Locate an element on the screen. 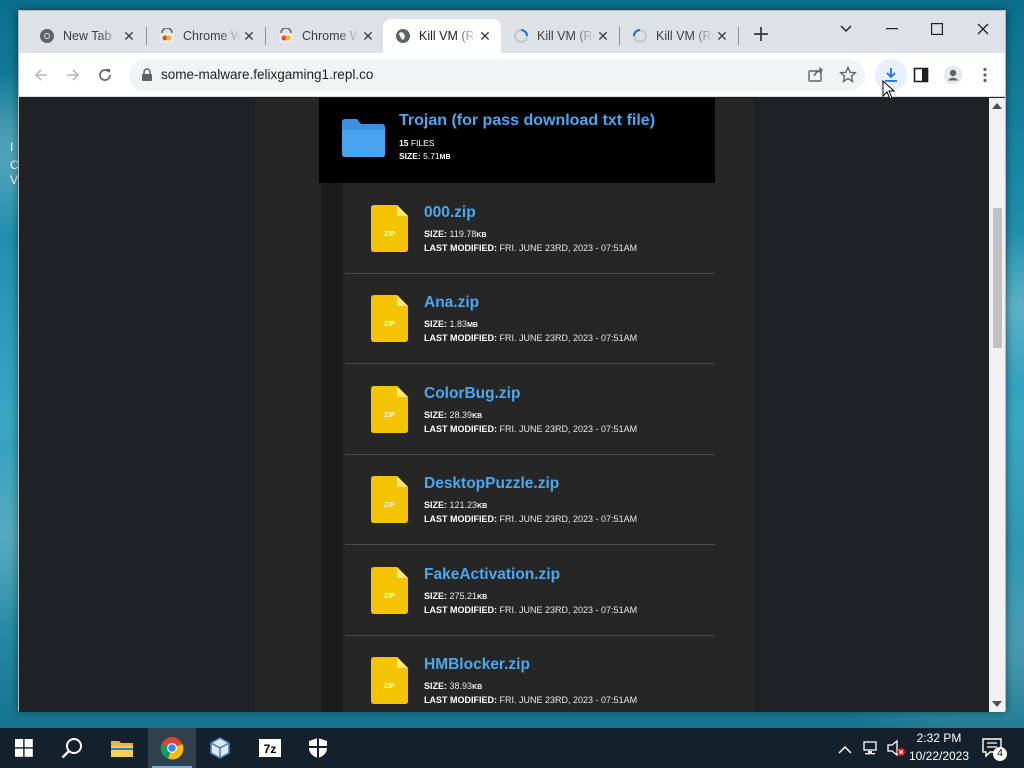 Image resolution: width=1024 pixels, height=768 pixels. file-count-value: 15 is located at coordinates (404, 143).